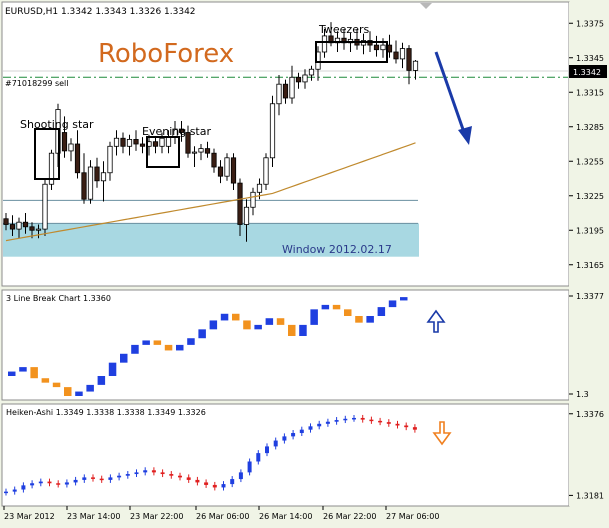 The width and height of the screenshot is (609, 528). I want to click on price-tick-label: 1.3165, so click(590, 265).